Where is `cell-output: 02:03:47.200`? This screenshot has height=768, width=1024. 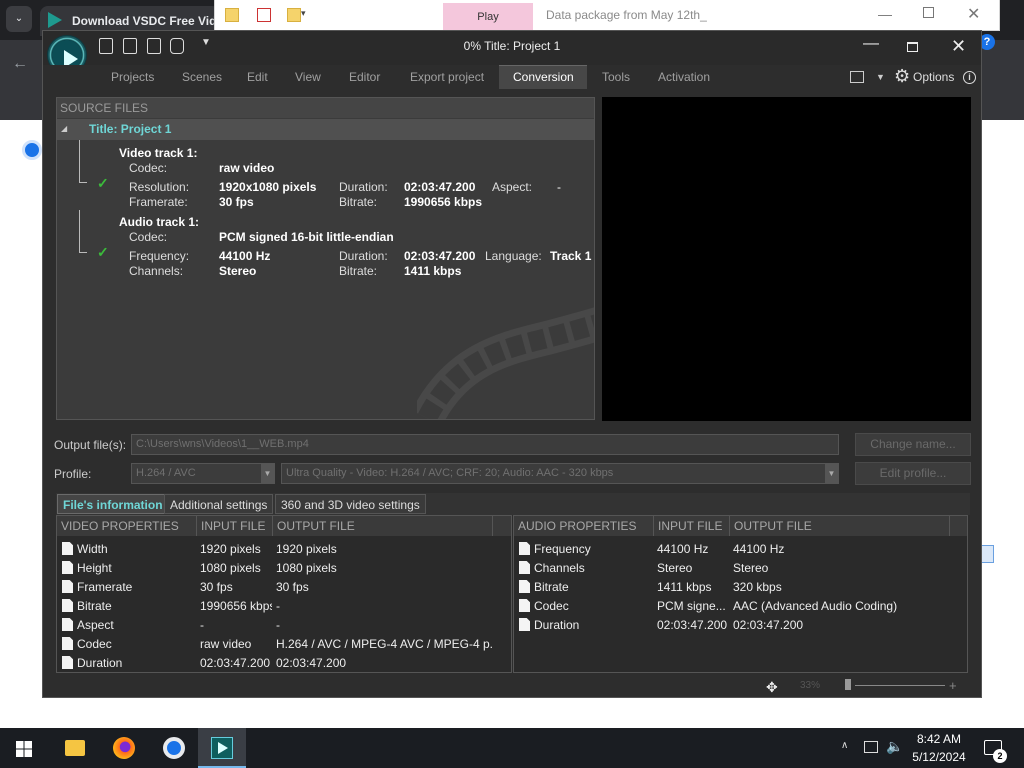
cell-output: 02:03:47.200 is located at coordinates (768, 625).